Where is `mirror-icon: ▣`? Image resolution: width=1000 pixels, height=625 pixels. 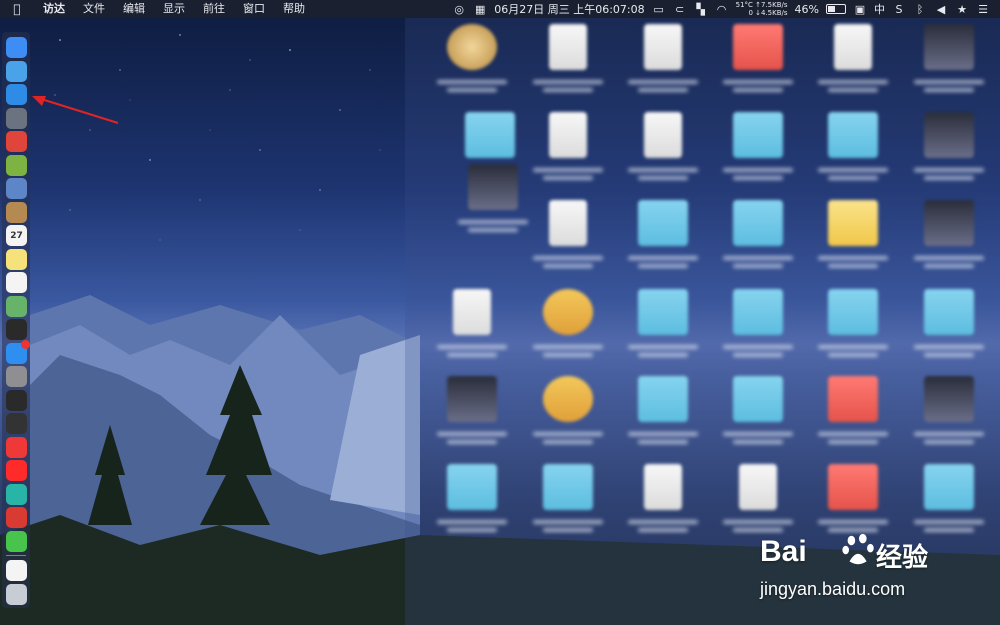 mirror-icon: ▣ is located at coordinates (860, 9).